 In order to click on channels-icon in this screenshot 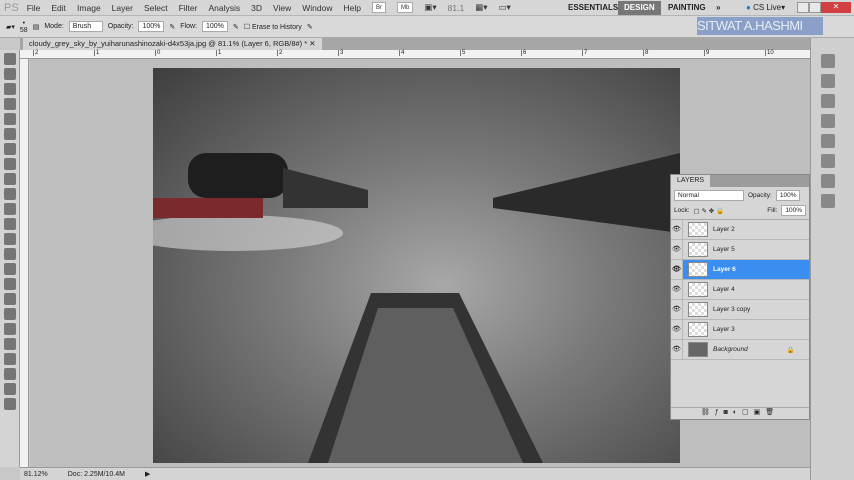, I will do `click(828, 181)`.